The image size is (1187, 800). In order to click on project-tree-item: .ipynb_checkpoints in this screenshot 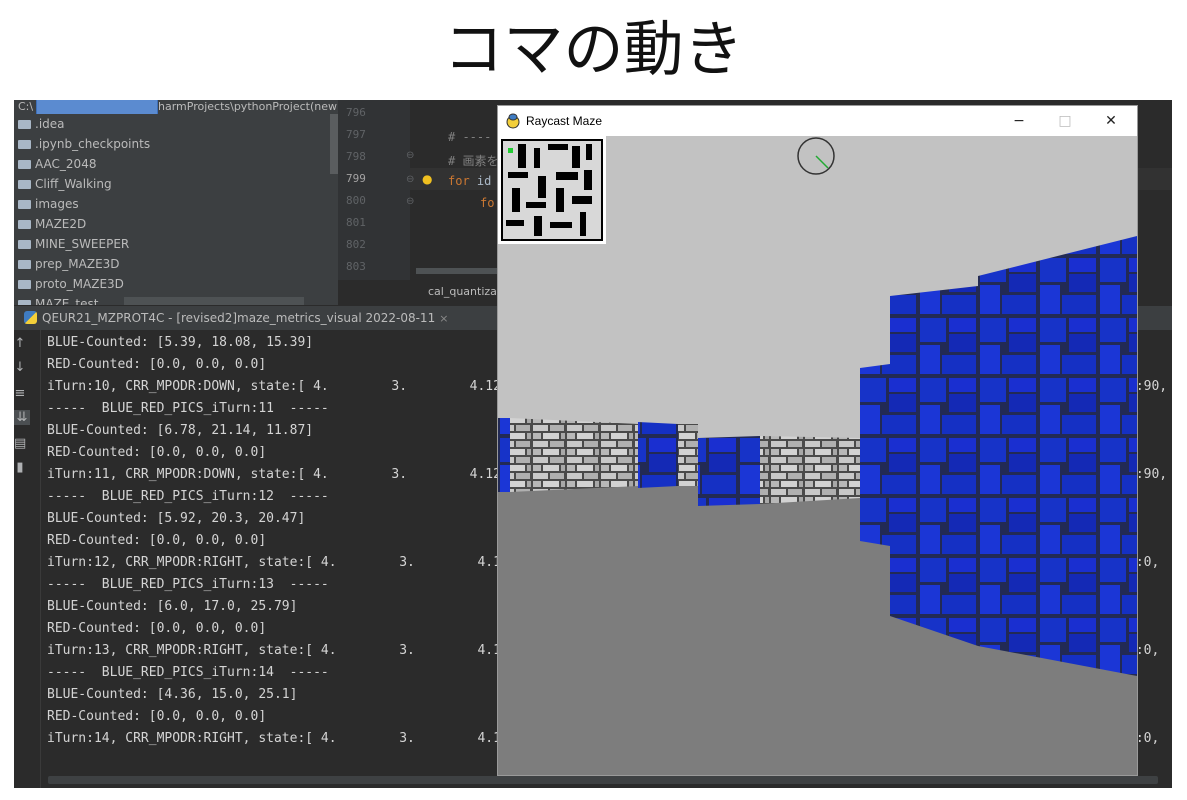, I will do `click(176, 144)`.